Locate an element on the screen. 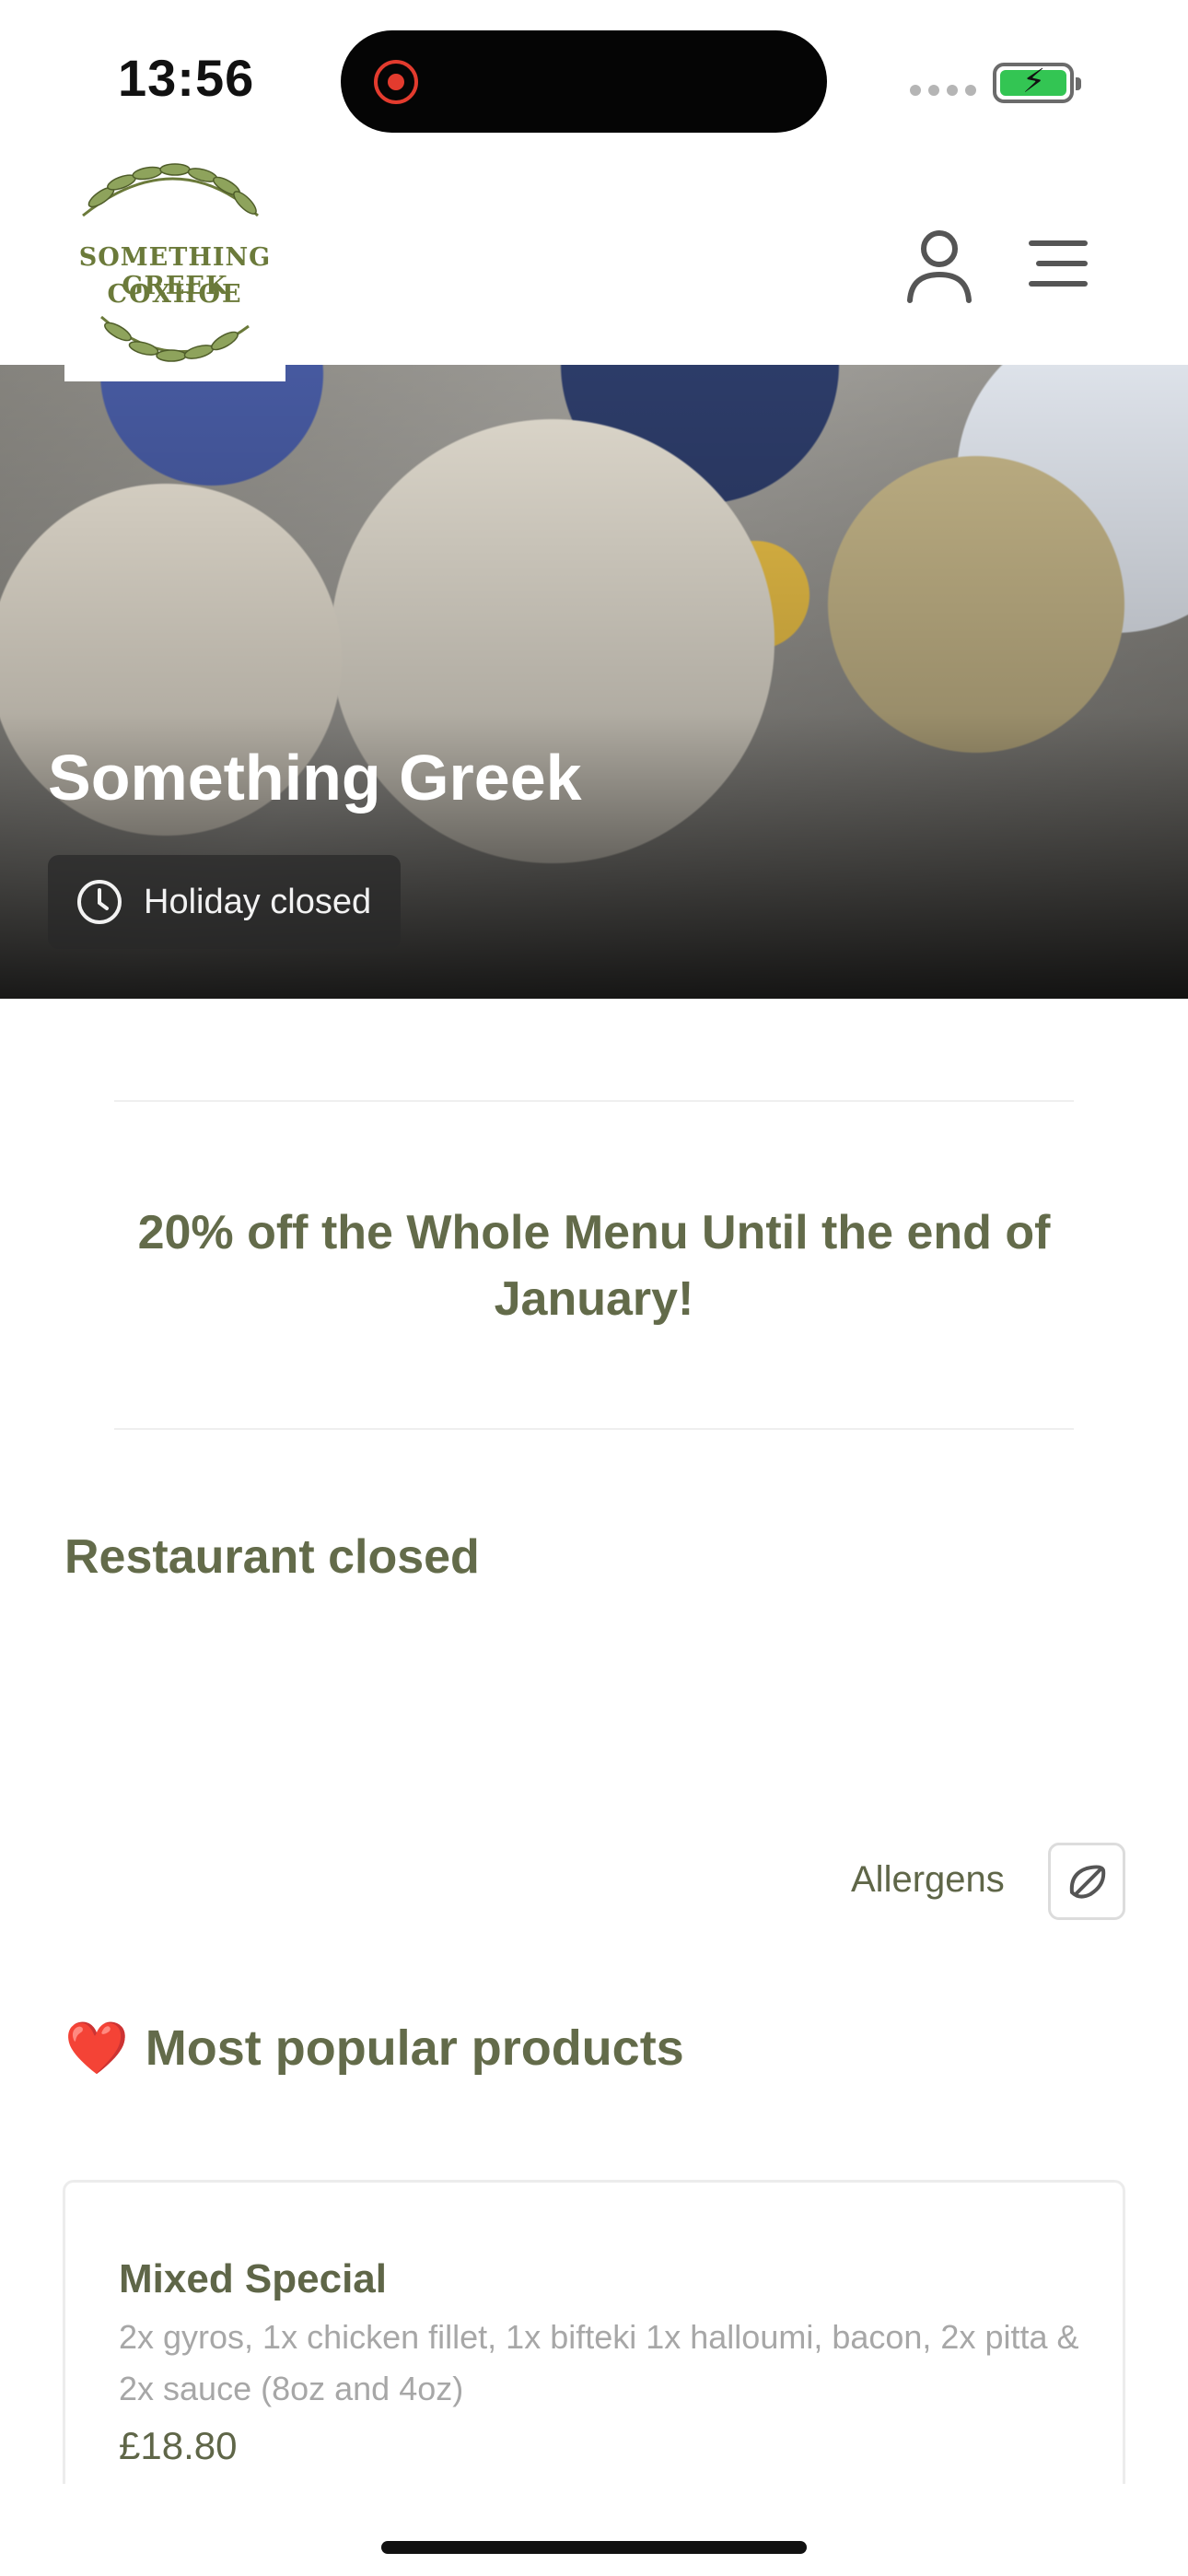 The image size is (1188, 2576). allergens-button is located at coordinates (1086, 1882).